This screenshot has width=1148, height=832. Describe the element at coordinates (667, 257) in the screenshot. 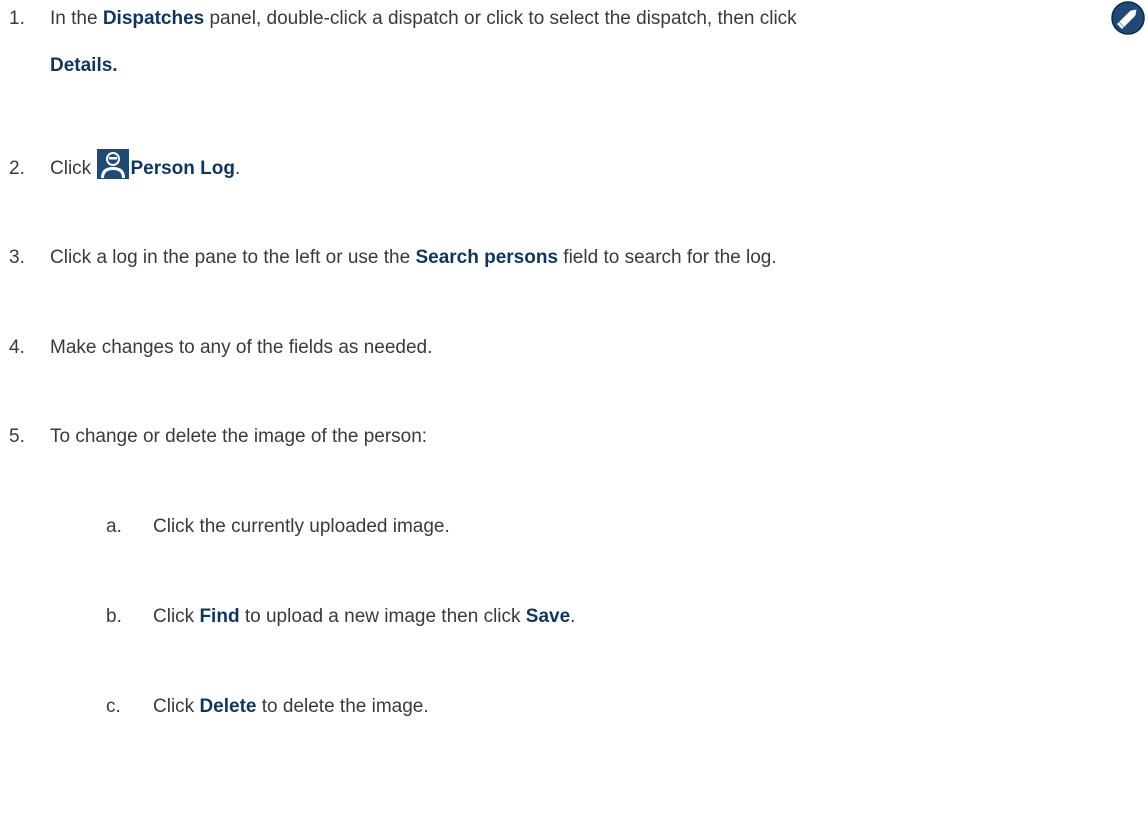

I see `step-text: field to search for the log.` at that location.